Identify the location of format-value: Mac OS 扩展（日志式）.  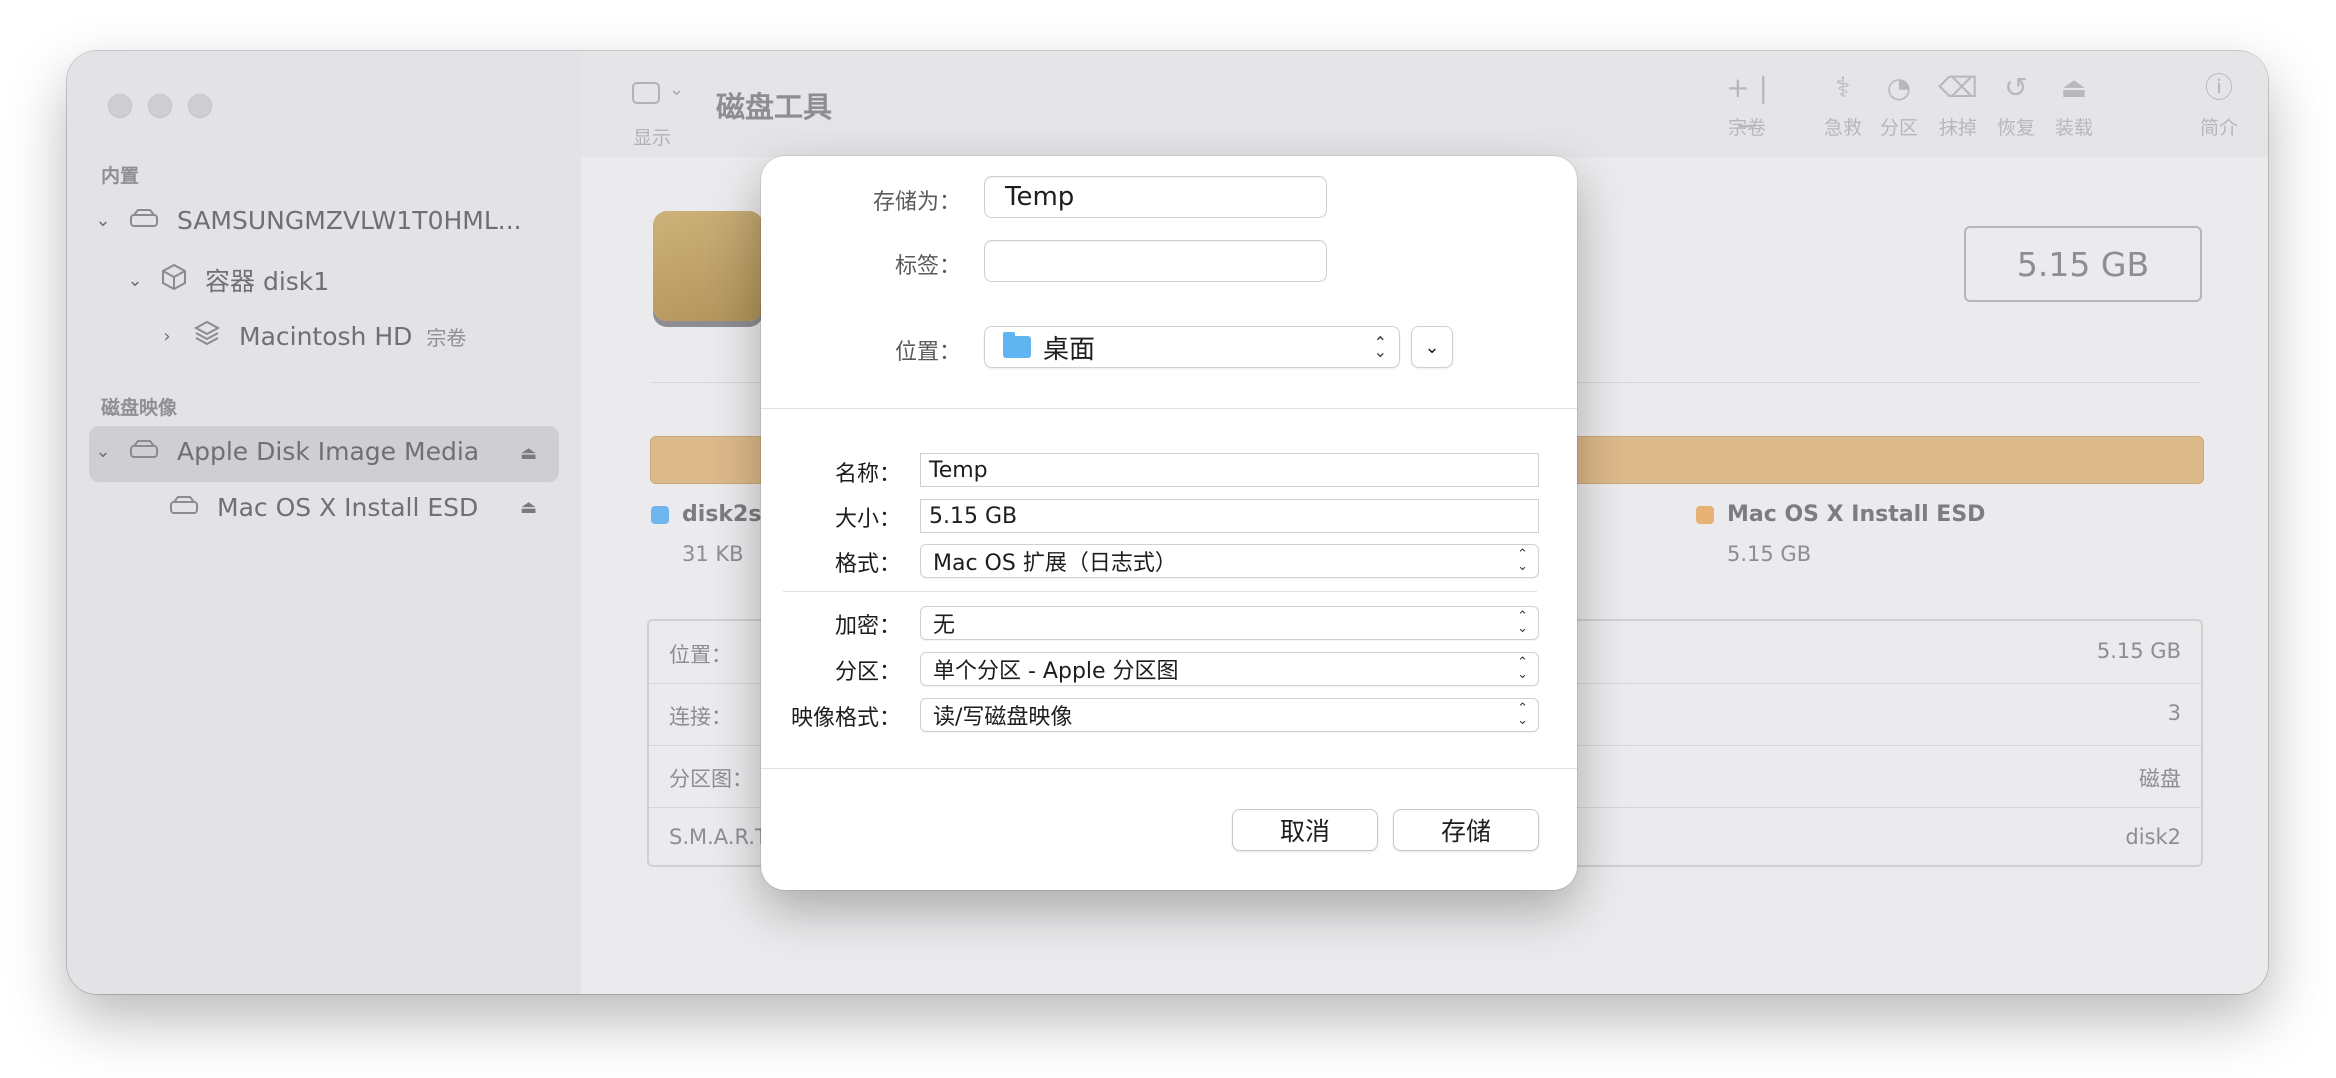
(1055, 563).